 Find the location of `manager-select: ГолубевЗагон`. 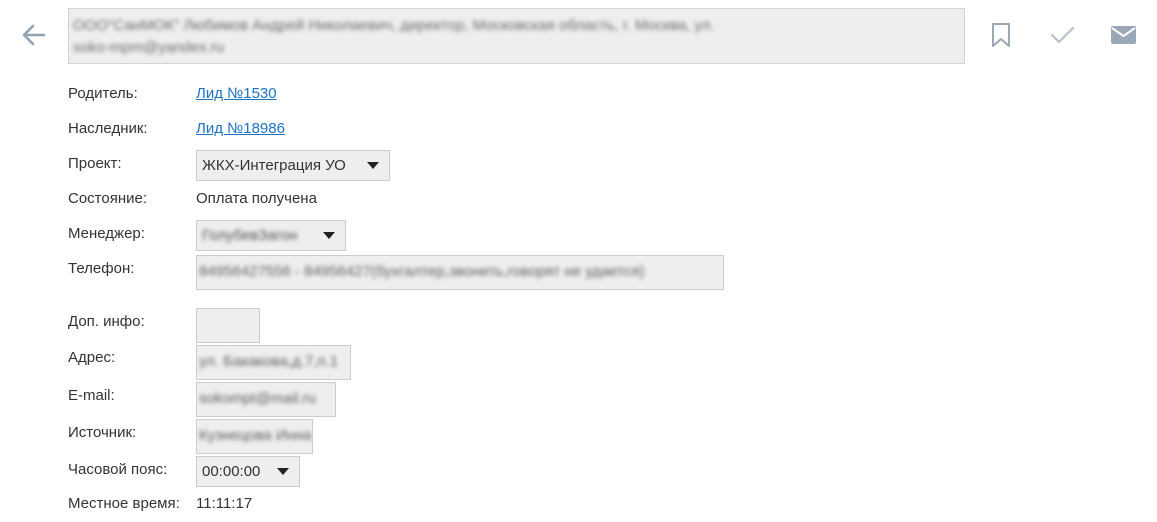

manager-select: ГолубевЗагон is located at coordinates (271, 235).